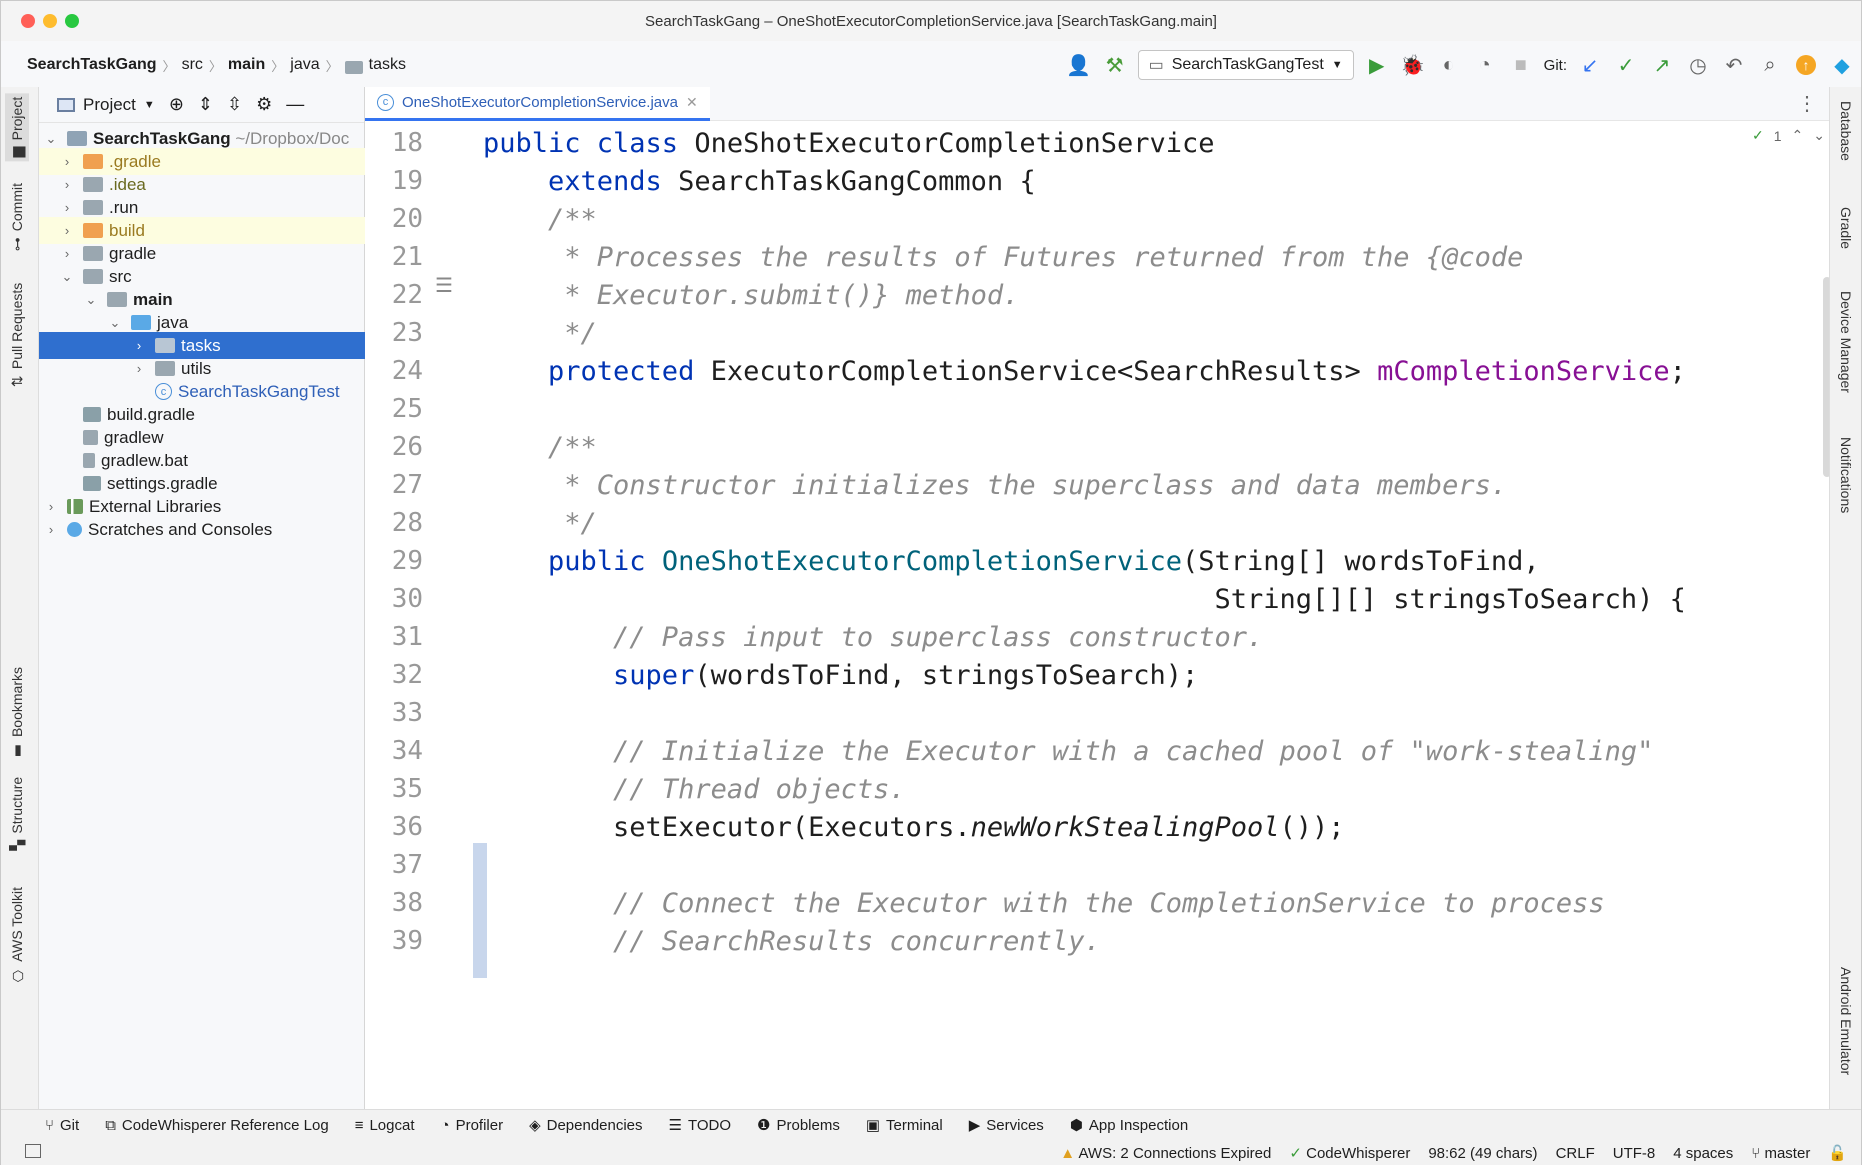 The height and width of the screenshot is (1166, 1862). What do you see at coordinates (692, 102) in the screenshot?
I see `close-icon: ✕` at bounding box center [692, 102].